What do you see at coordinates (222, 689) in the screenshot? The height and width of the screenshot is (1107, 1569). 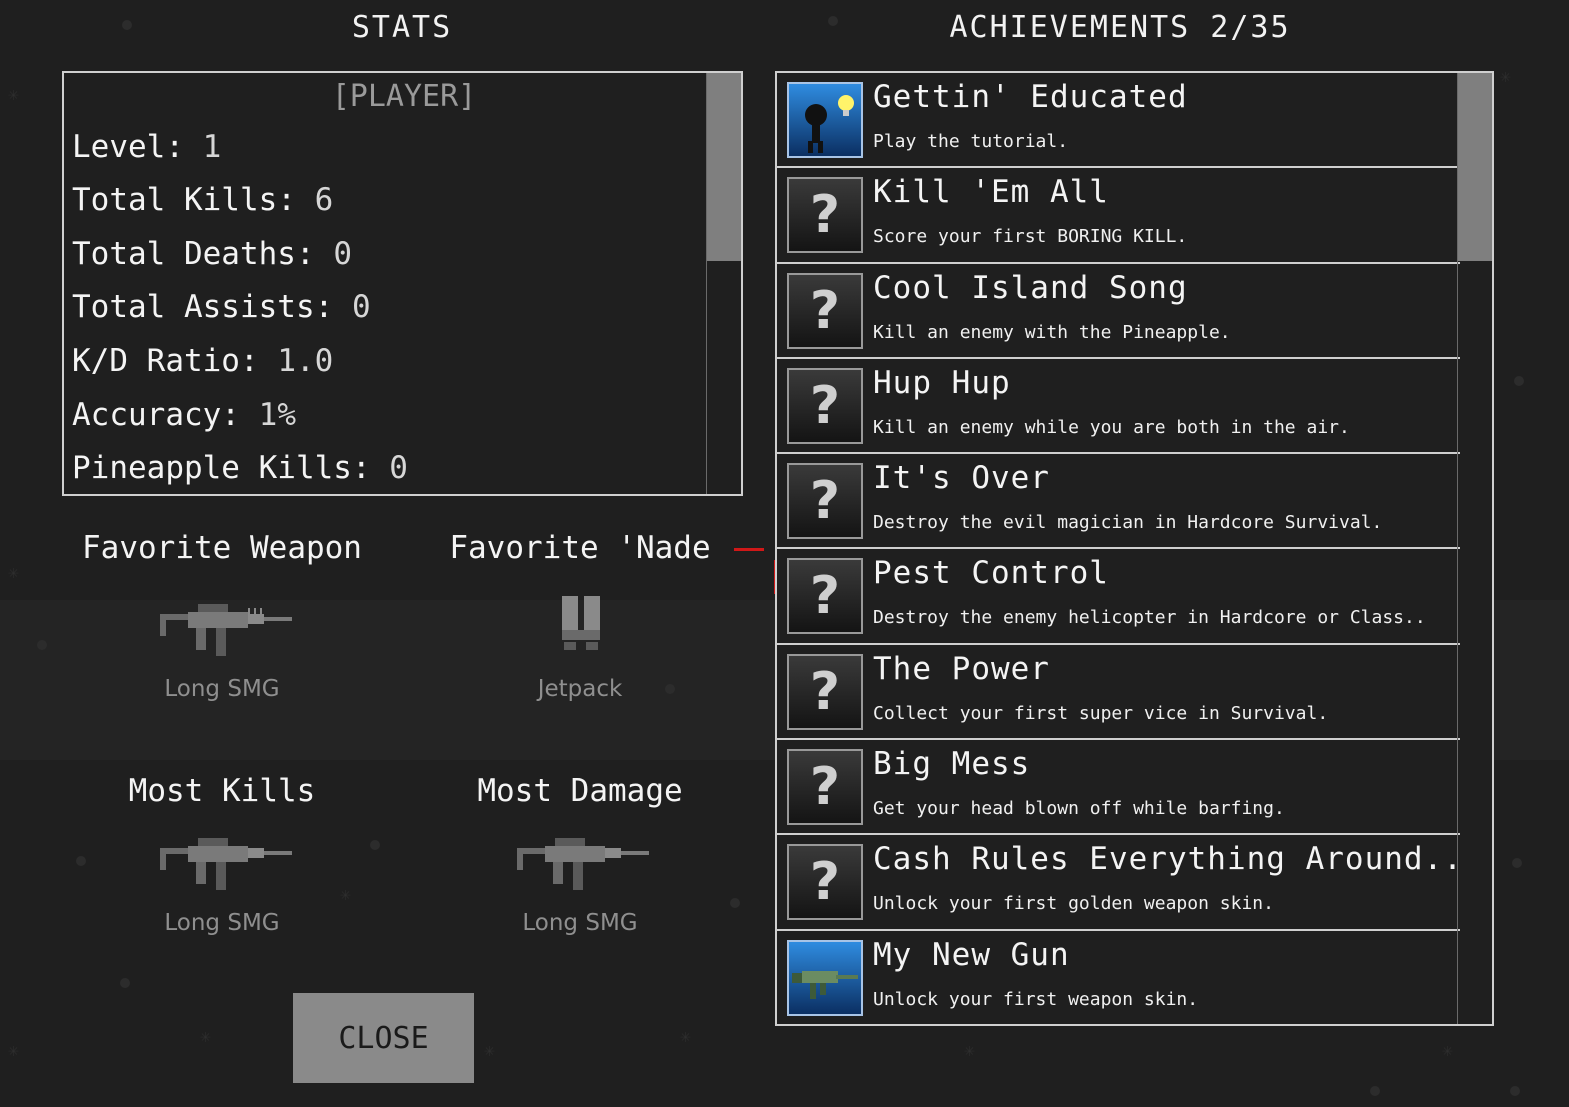 I see `favorite-weapon-name: Long SMG` at bounding box center [222, 689].